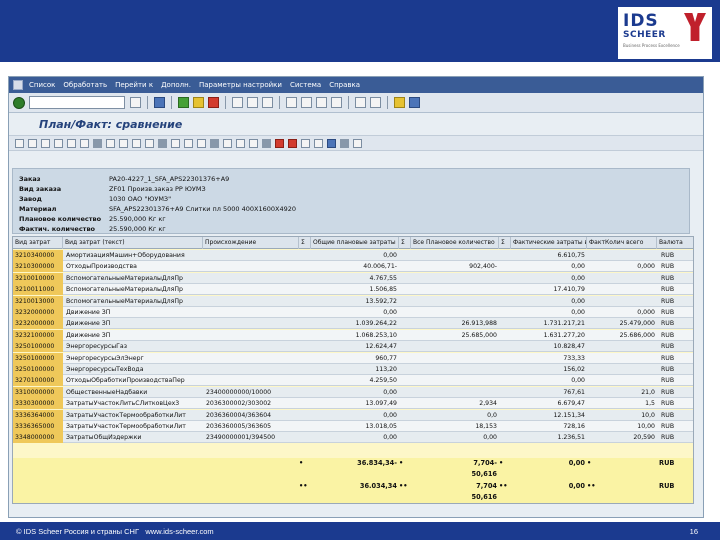 The image size is (720, 540). Describe the element at coordinates (77, 102) in the screenshot. I see `command-field` at that location.